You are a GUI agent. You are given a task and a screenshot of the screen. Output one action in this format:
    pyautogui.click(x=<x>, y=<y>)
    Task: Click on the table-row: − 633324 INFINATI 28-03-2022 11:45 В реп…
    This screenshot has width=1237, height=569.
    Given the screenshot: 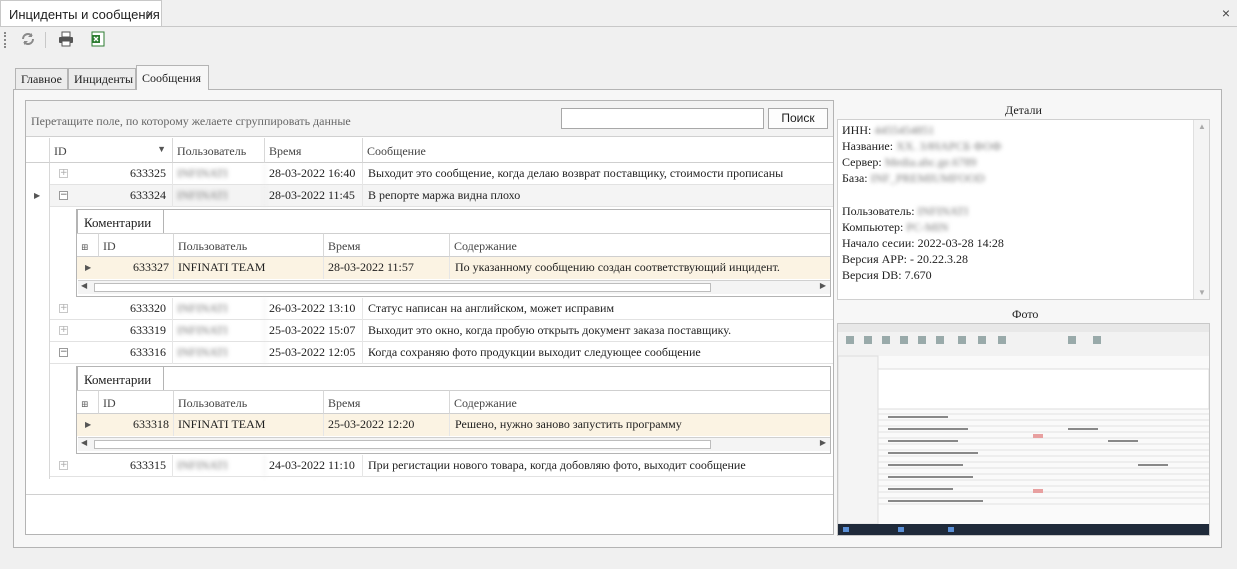 What is the action you would take?
    pyautogui.click(x=441, y=196)
    